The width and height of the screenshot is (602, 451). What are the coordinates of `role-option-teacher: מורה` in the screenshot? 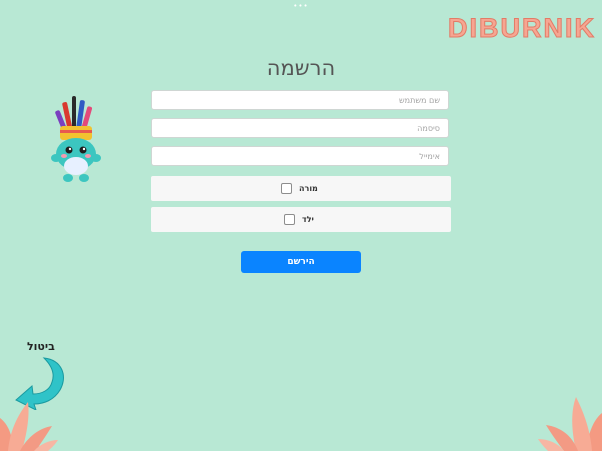 It's located at (301, 188).